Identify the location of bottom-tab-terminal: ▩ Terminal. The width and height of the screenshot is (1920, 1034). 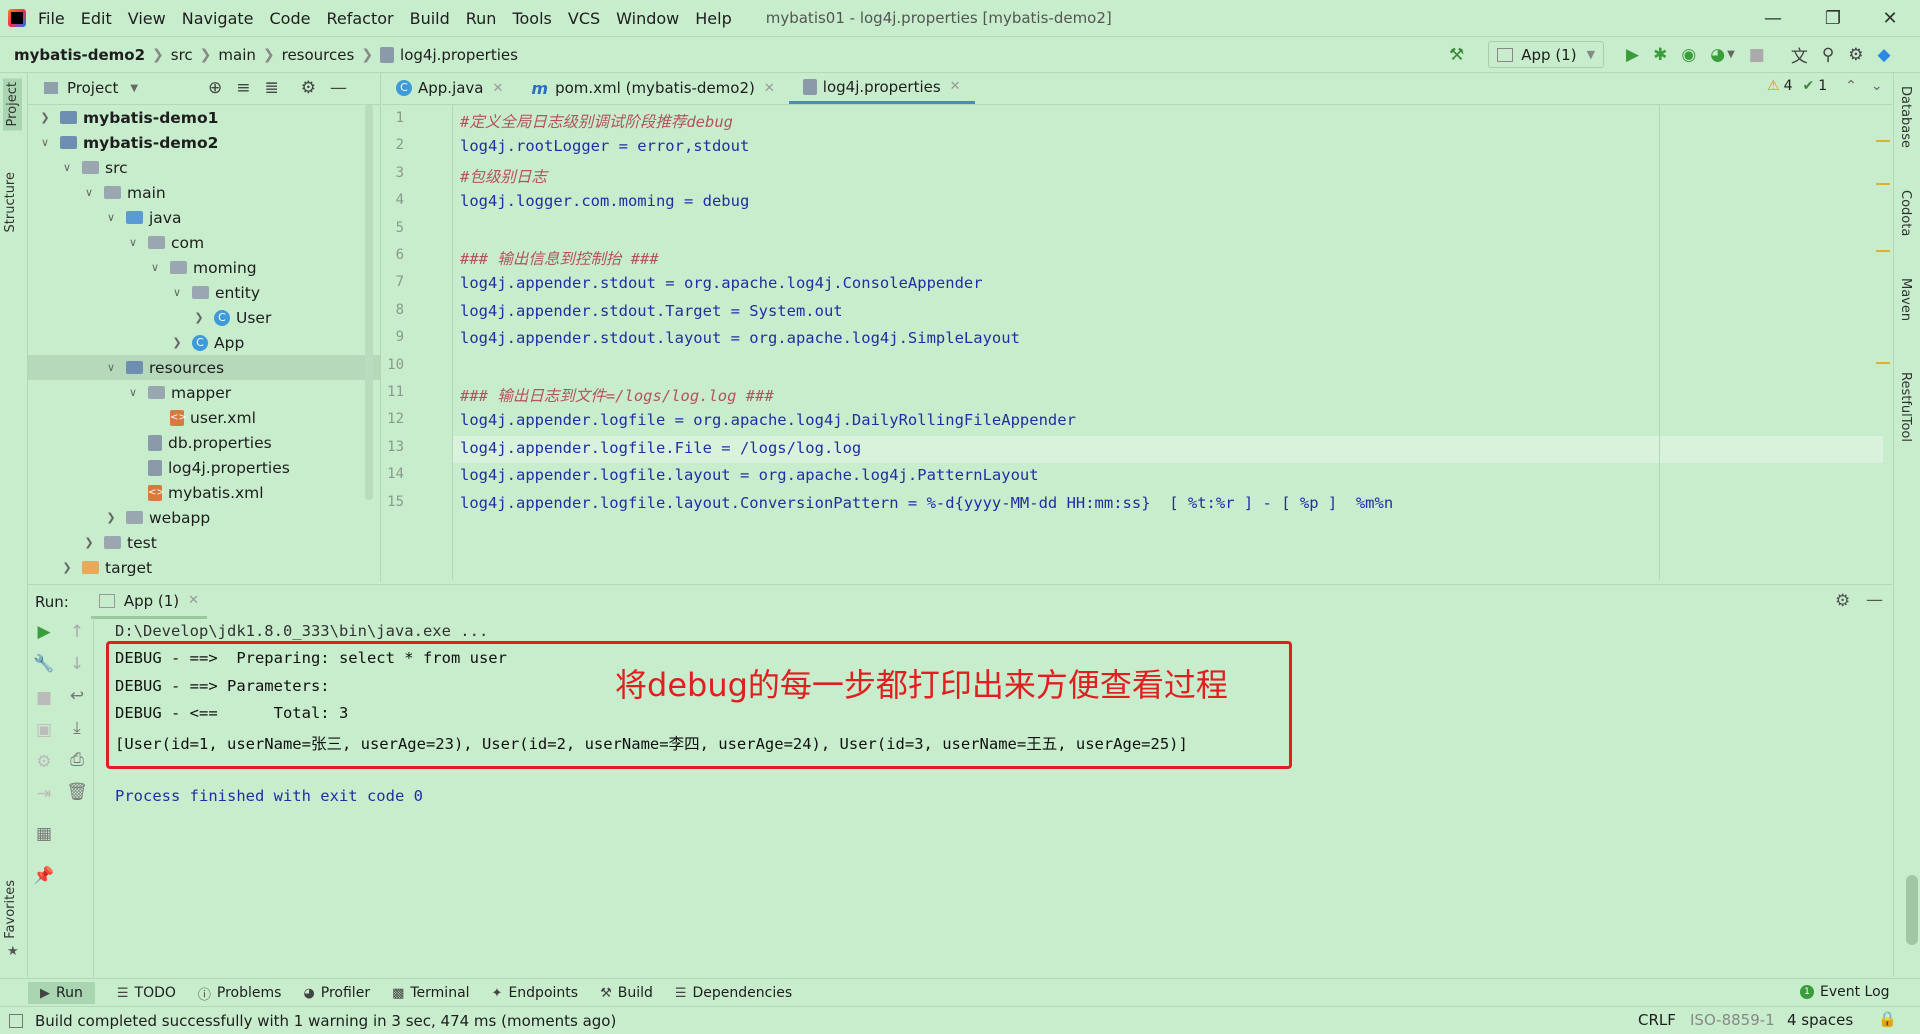
(430, 993).